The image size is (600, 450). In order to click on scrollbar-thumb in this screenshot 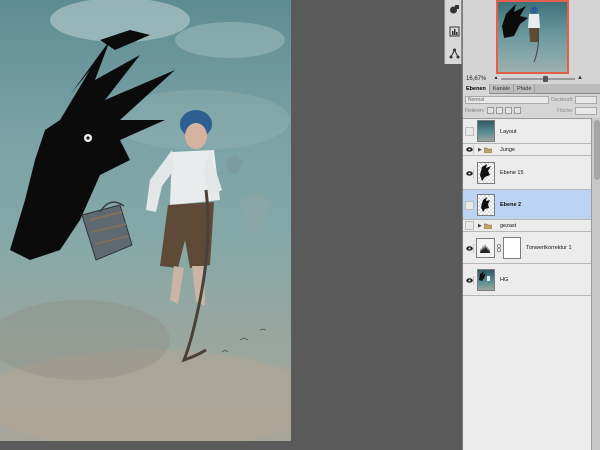, I will do `click(597, 150)`.